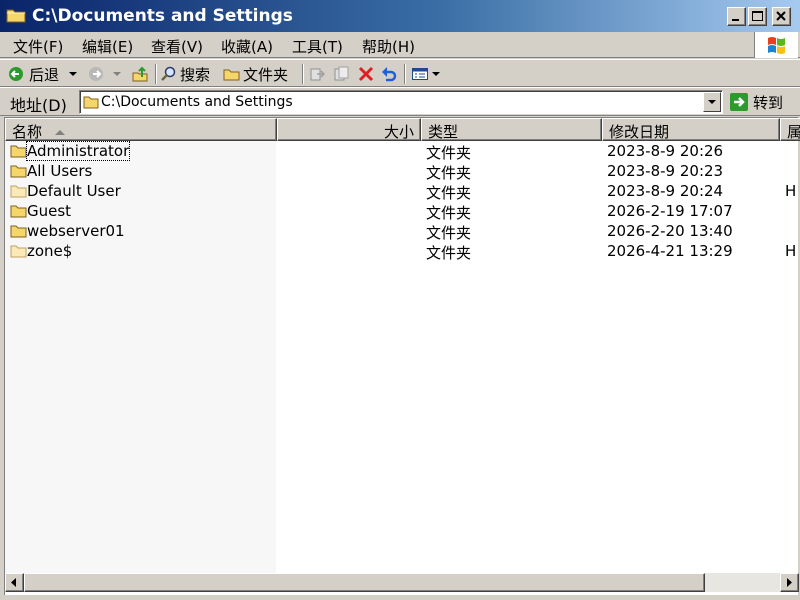 The width and height of the screenshot is (800, 600). What do you see at coordinates (105, 74) in the screenshot?
I see `forward-button` at bounding box center [105, 74].